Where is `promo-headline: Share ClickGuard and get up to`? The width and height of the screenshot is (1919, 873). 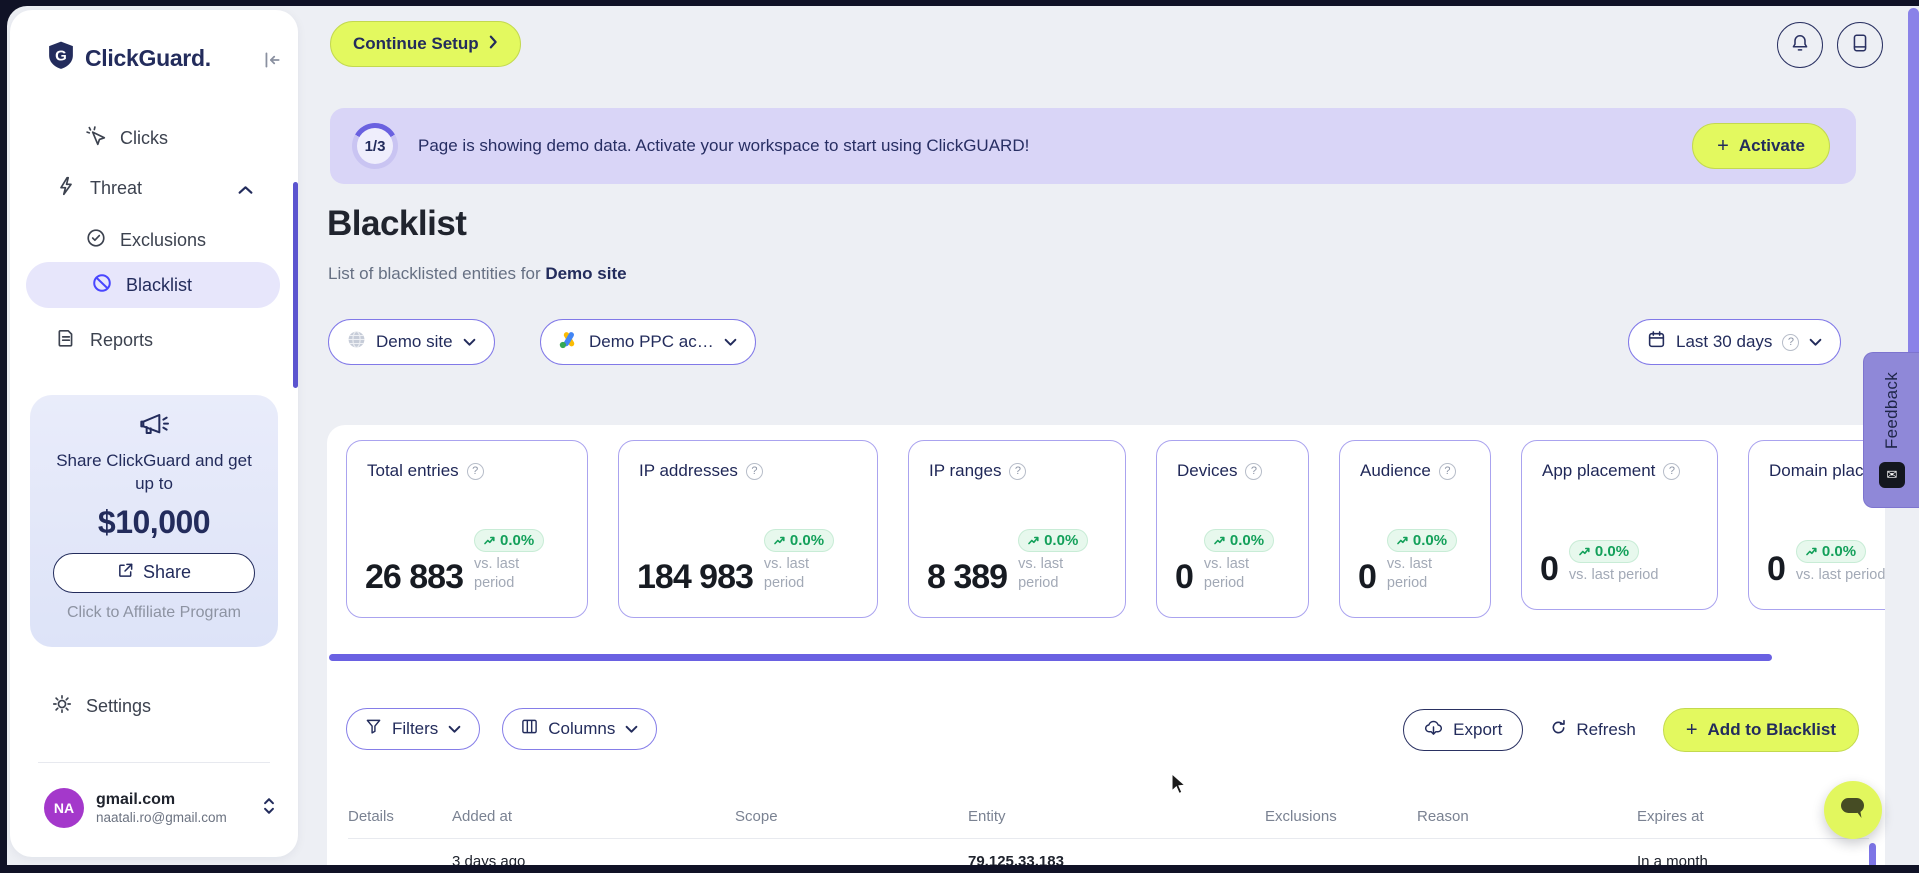
promo-headline: Share ClickGuard and get up to is located at coordinates (154, 472).